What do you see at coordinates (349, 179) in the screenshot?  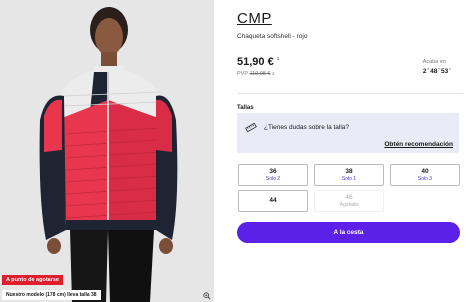 I see `size-stock: Solo 1` at bounding box center [349, 179].